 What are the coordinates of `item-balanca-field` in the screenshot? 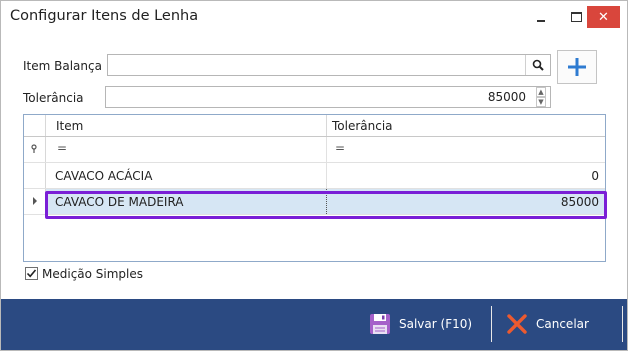 It's located at (329, 65).